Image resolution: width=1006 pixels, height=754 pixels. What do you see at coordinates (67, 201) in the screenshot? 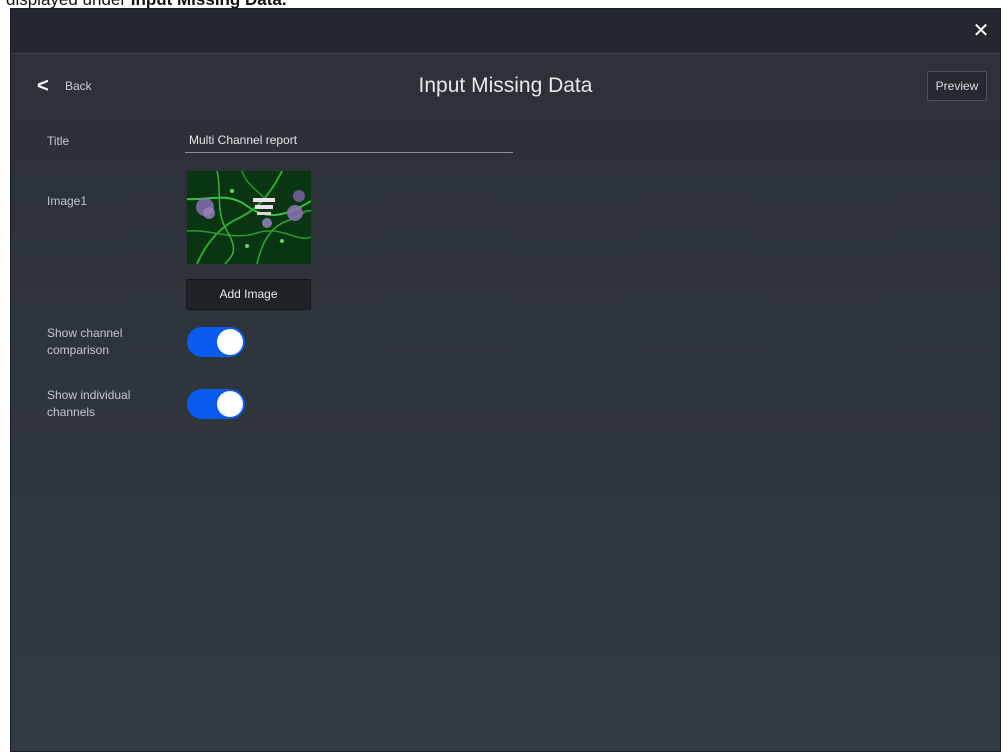
I see `image1-label: Image1` at bounding box center [67, 201].